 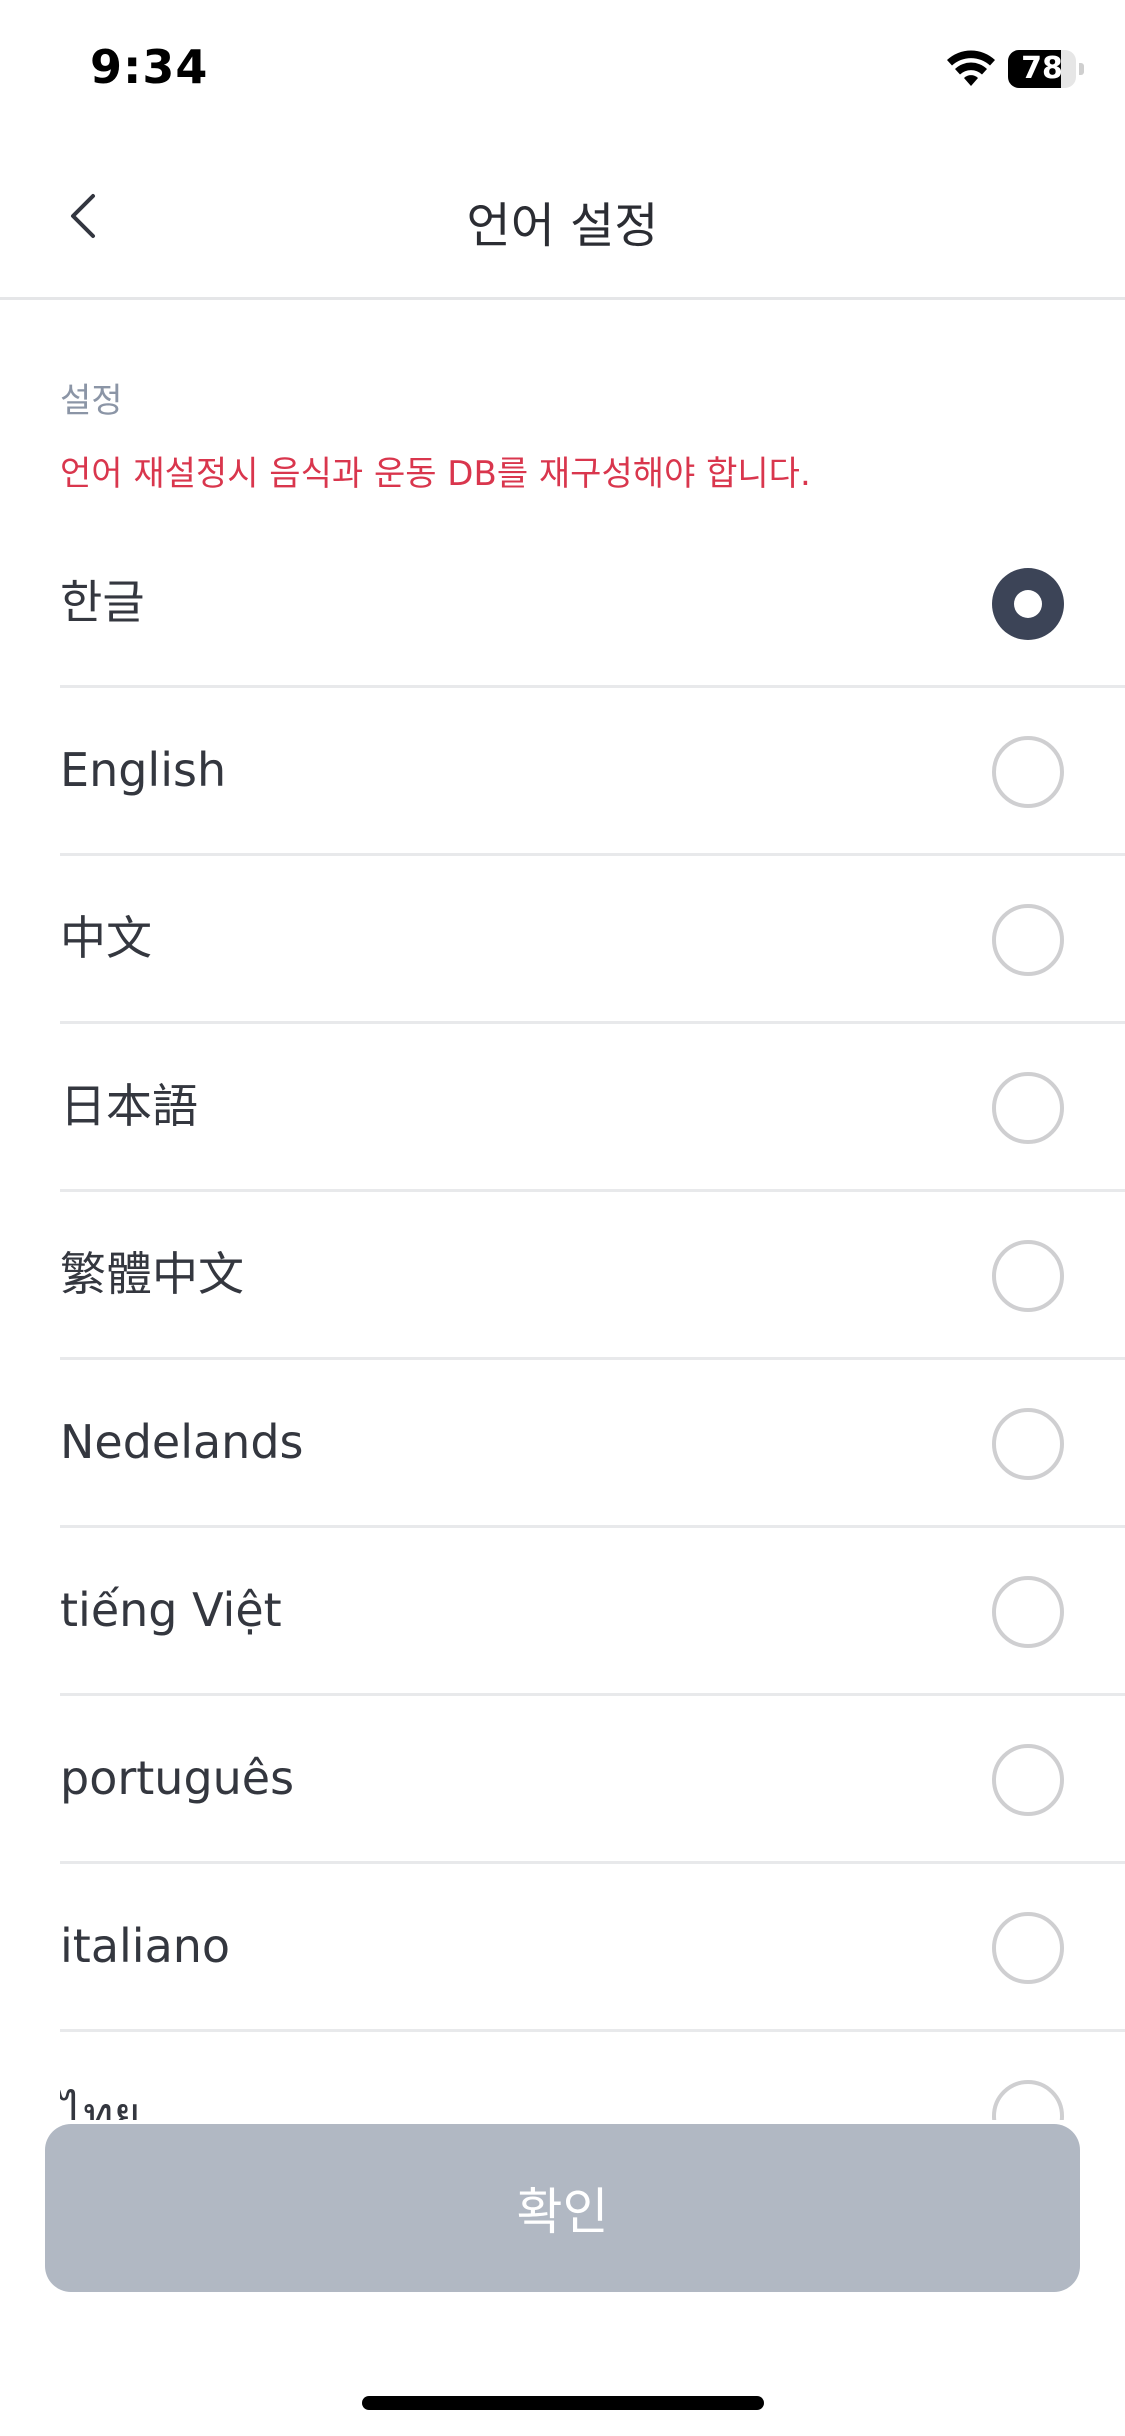 I want to click on confirm-button: 확인, so click(x=562, y=2208).